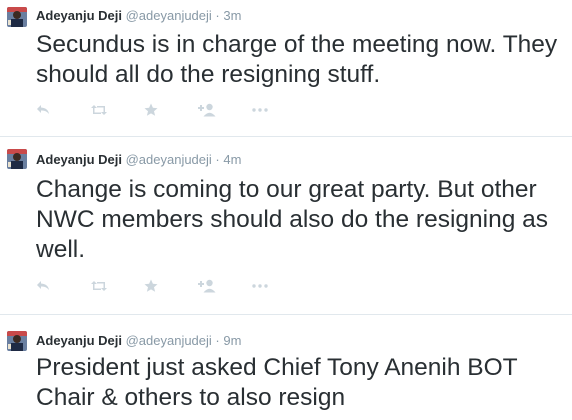 This screenshot has width=572, height=420. I want to click on timestamp: 9m, so click(232, 340).